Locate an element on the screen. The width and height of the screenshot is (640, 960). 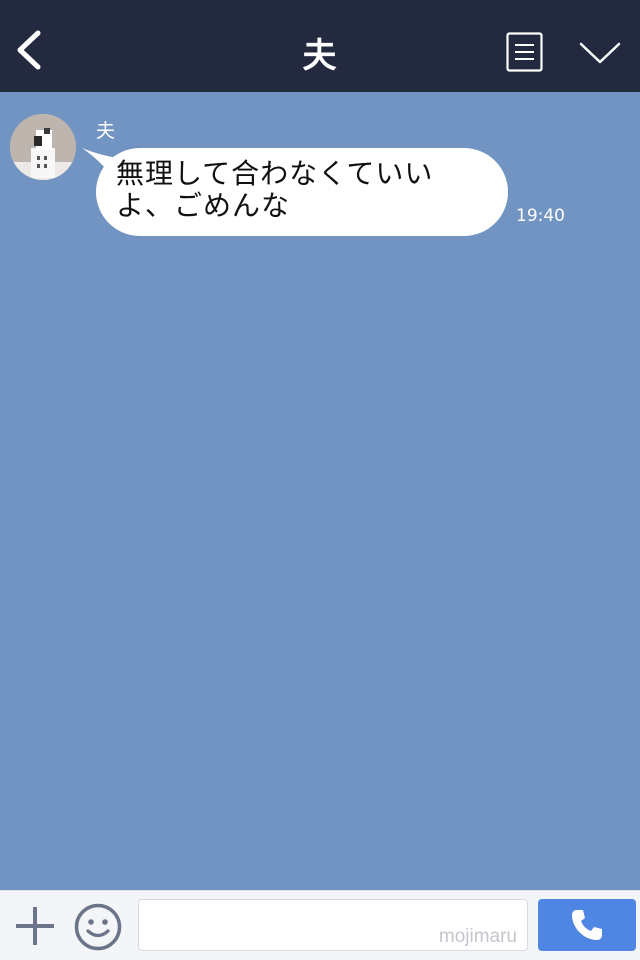
avatar-image is located at coordinates (43, 147).